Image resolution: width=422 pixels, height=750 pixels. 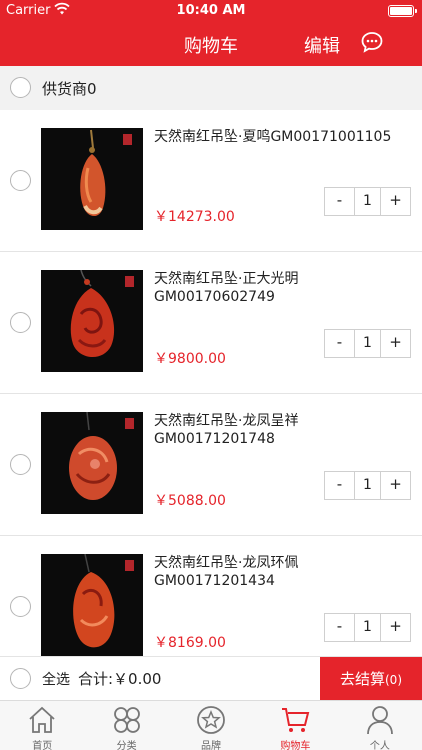 What do you see at coordinates (190, 501) in the screenshot?
I see `product-price: ￥5088.00` at bounding box center [190, 501].